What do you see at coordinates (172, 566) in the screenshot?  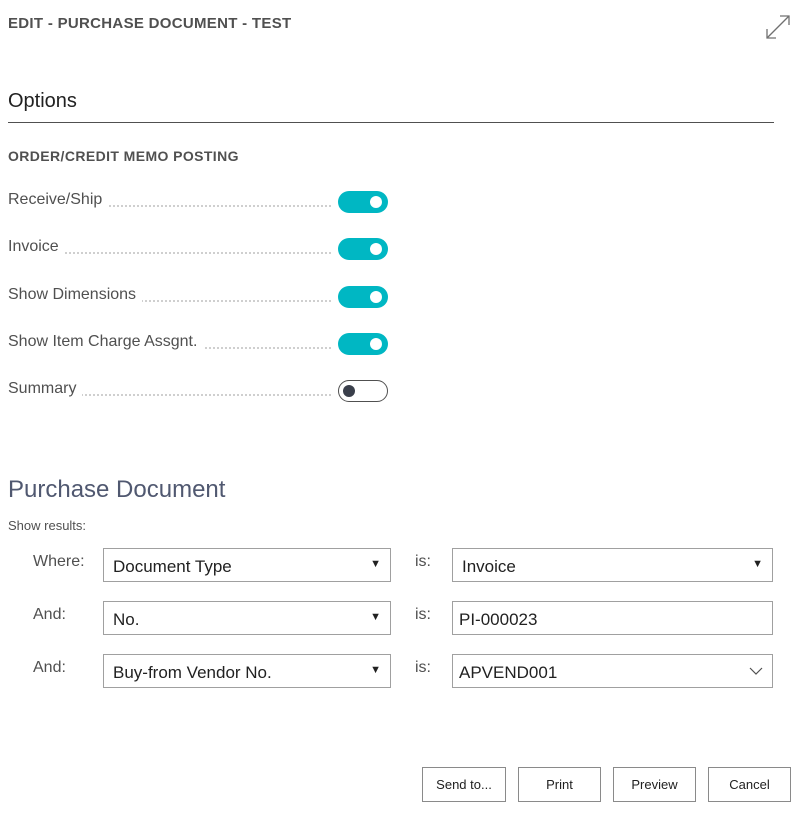 I see `filter-field-value: Document Type` at bounding box center [172, 566].